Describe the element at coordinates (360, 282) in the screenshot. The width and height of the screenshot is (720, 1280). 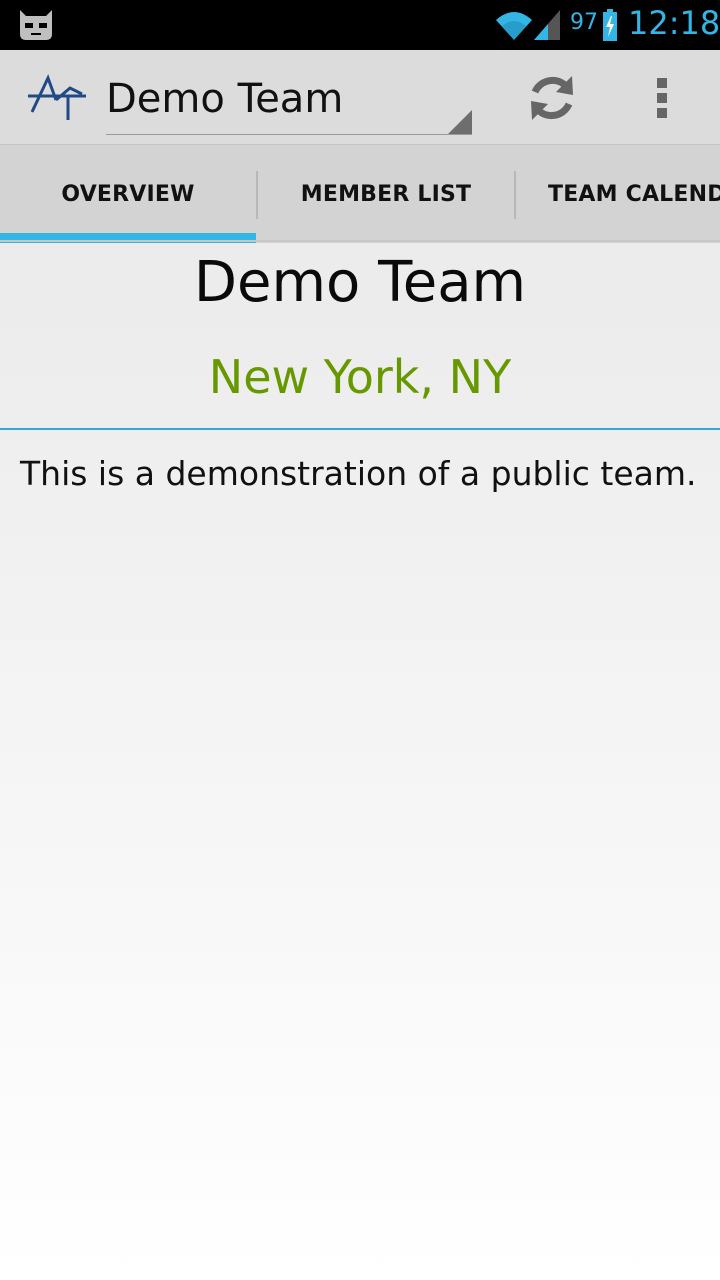
I see `team-name-heading: Demo Team` at that location.